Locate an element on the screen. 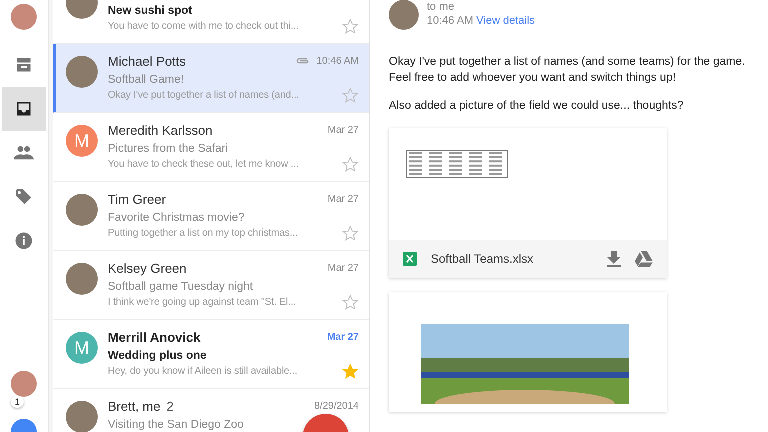 This screenshot has width=768, height=432. inbox-icon is located at coordinates (24, 109).